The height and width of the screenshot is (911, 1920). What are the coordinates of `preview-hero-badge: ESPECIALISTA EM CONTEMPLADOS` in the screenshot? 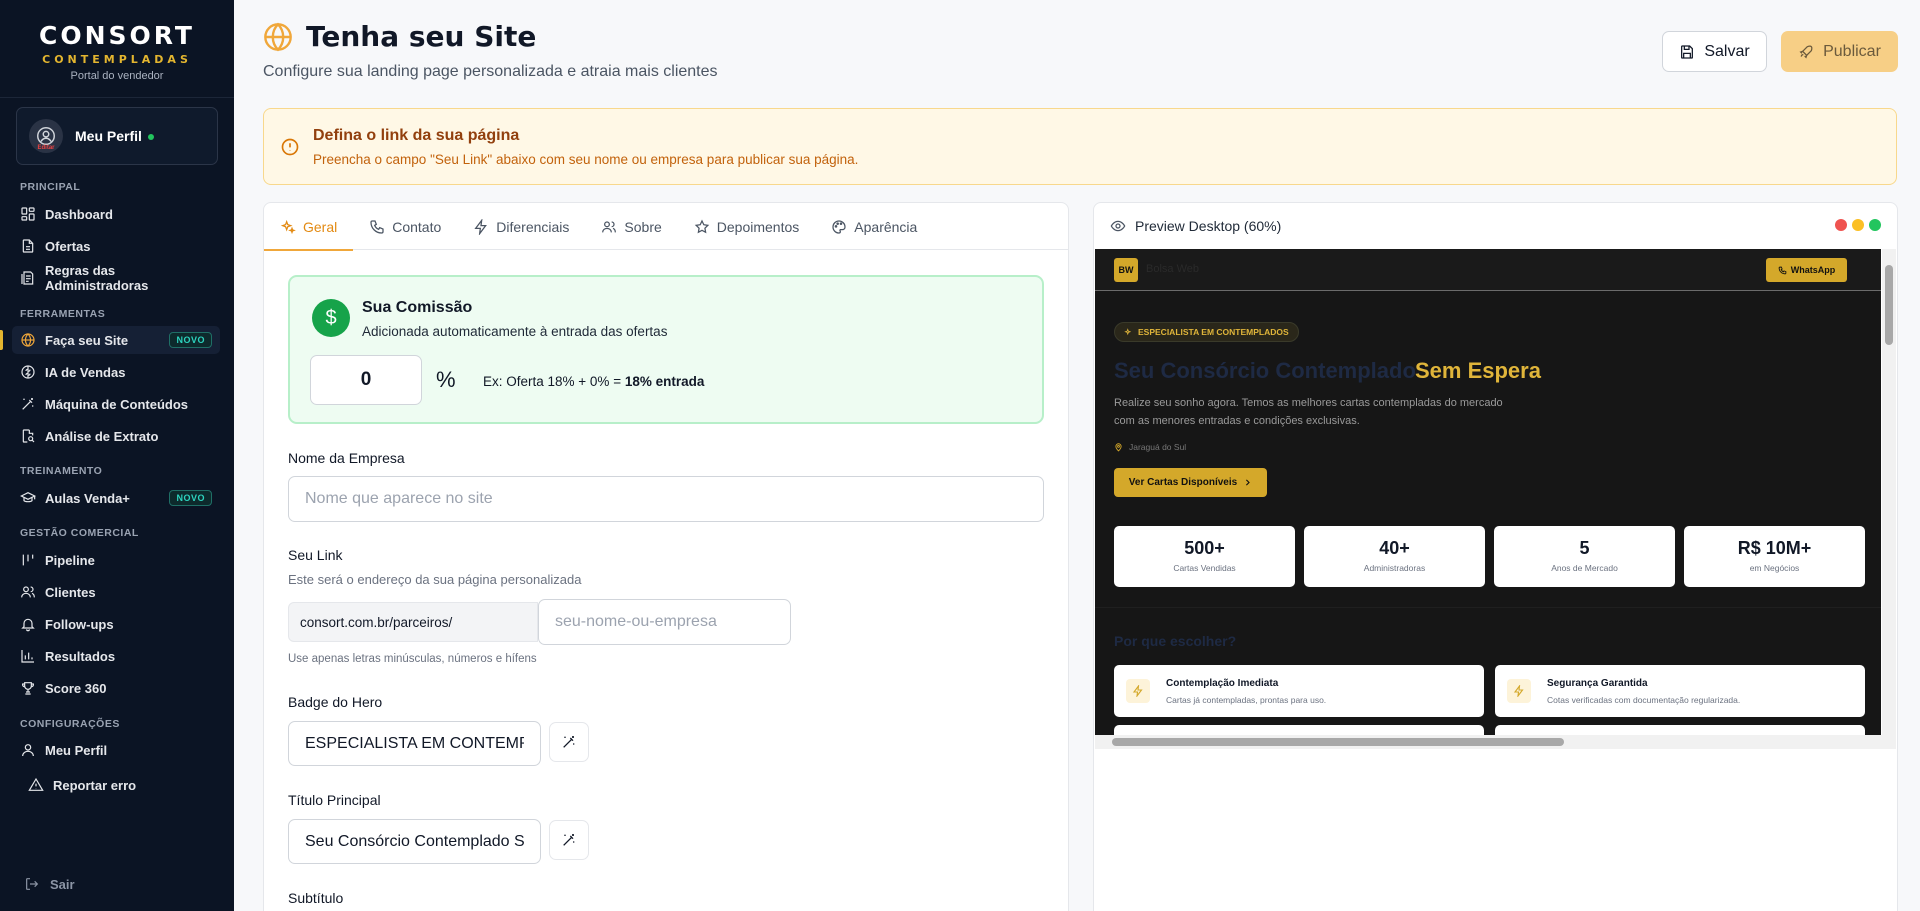 It's located at (1206, 332).